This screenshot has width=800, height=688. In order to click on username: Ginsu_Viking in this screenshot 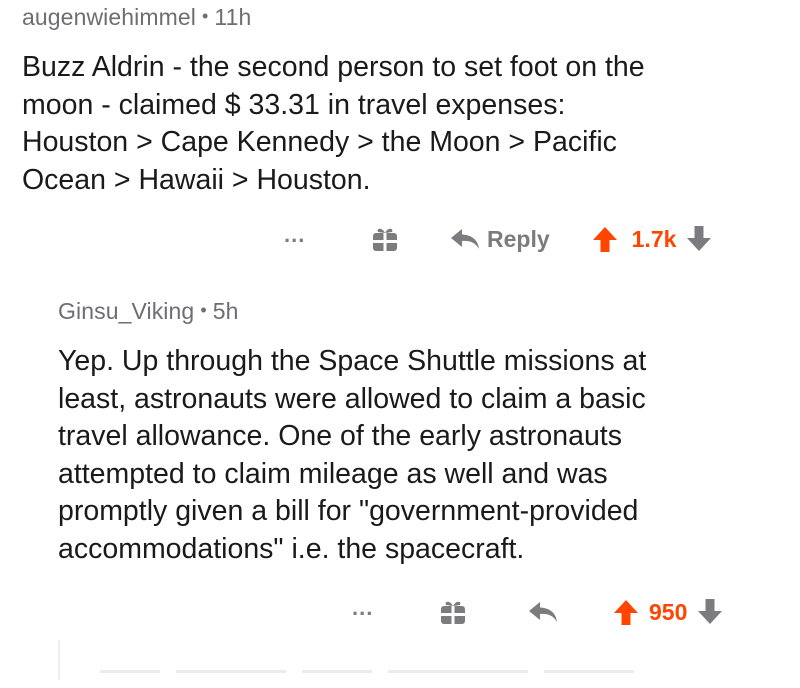, I will do `click(126, 311)`.